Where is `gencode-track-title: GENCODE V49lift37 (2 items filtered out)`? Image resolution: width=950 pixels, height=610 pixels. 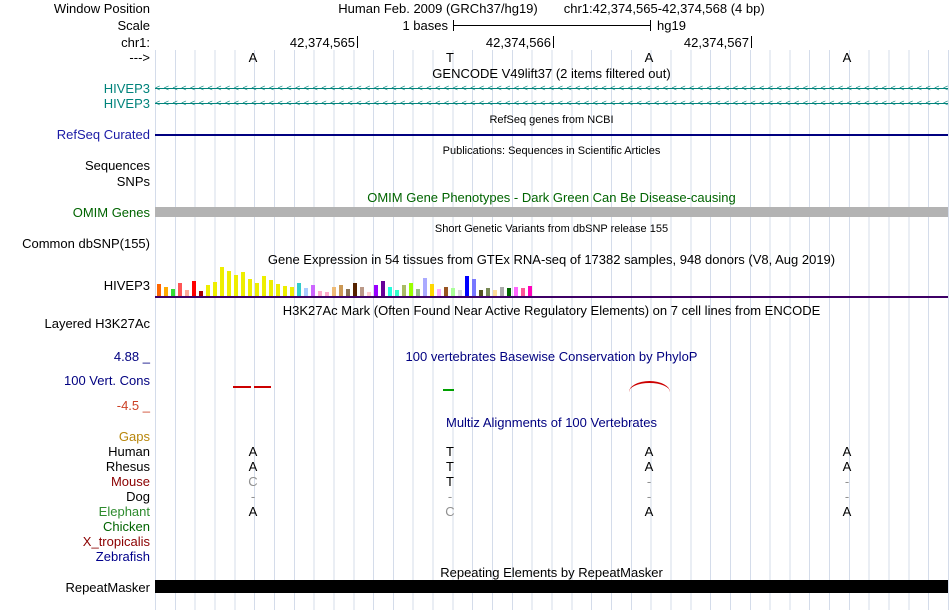
gencode-track-title: GENCODE V49lift37 (2 items filtered out) is located at coordinates (551, 73).